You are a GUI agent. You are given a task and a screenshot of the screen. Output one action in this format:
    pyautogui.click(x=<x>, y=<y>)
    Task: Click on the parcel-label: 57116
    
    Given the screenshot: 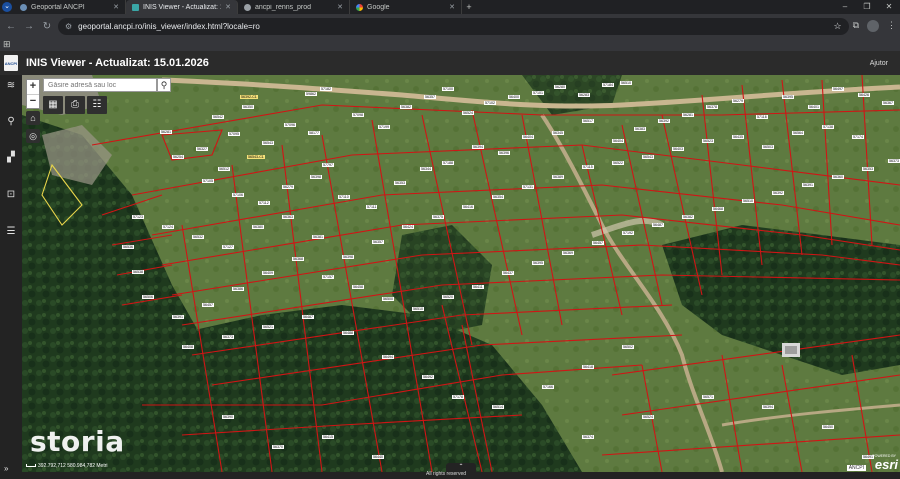 What is the action you would take?
    pyautogui.click(x=762, y=117)
    